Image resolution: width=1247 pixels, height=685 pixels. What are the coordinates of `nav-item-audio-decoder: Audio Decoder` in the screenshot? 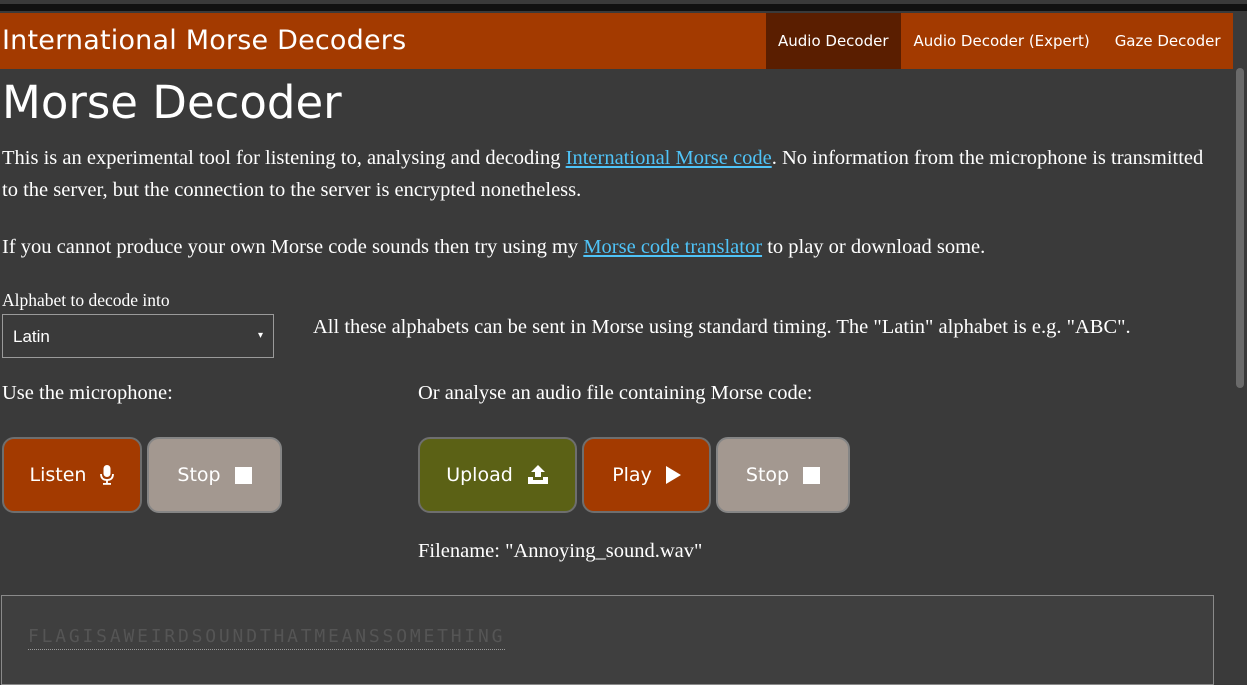 It's located at (833, 41).